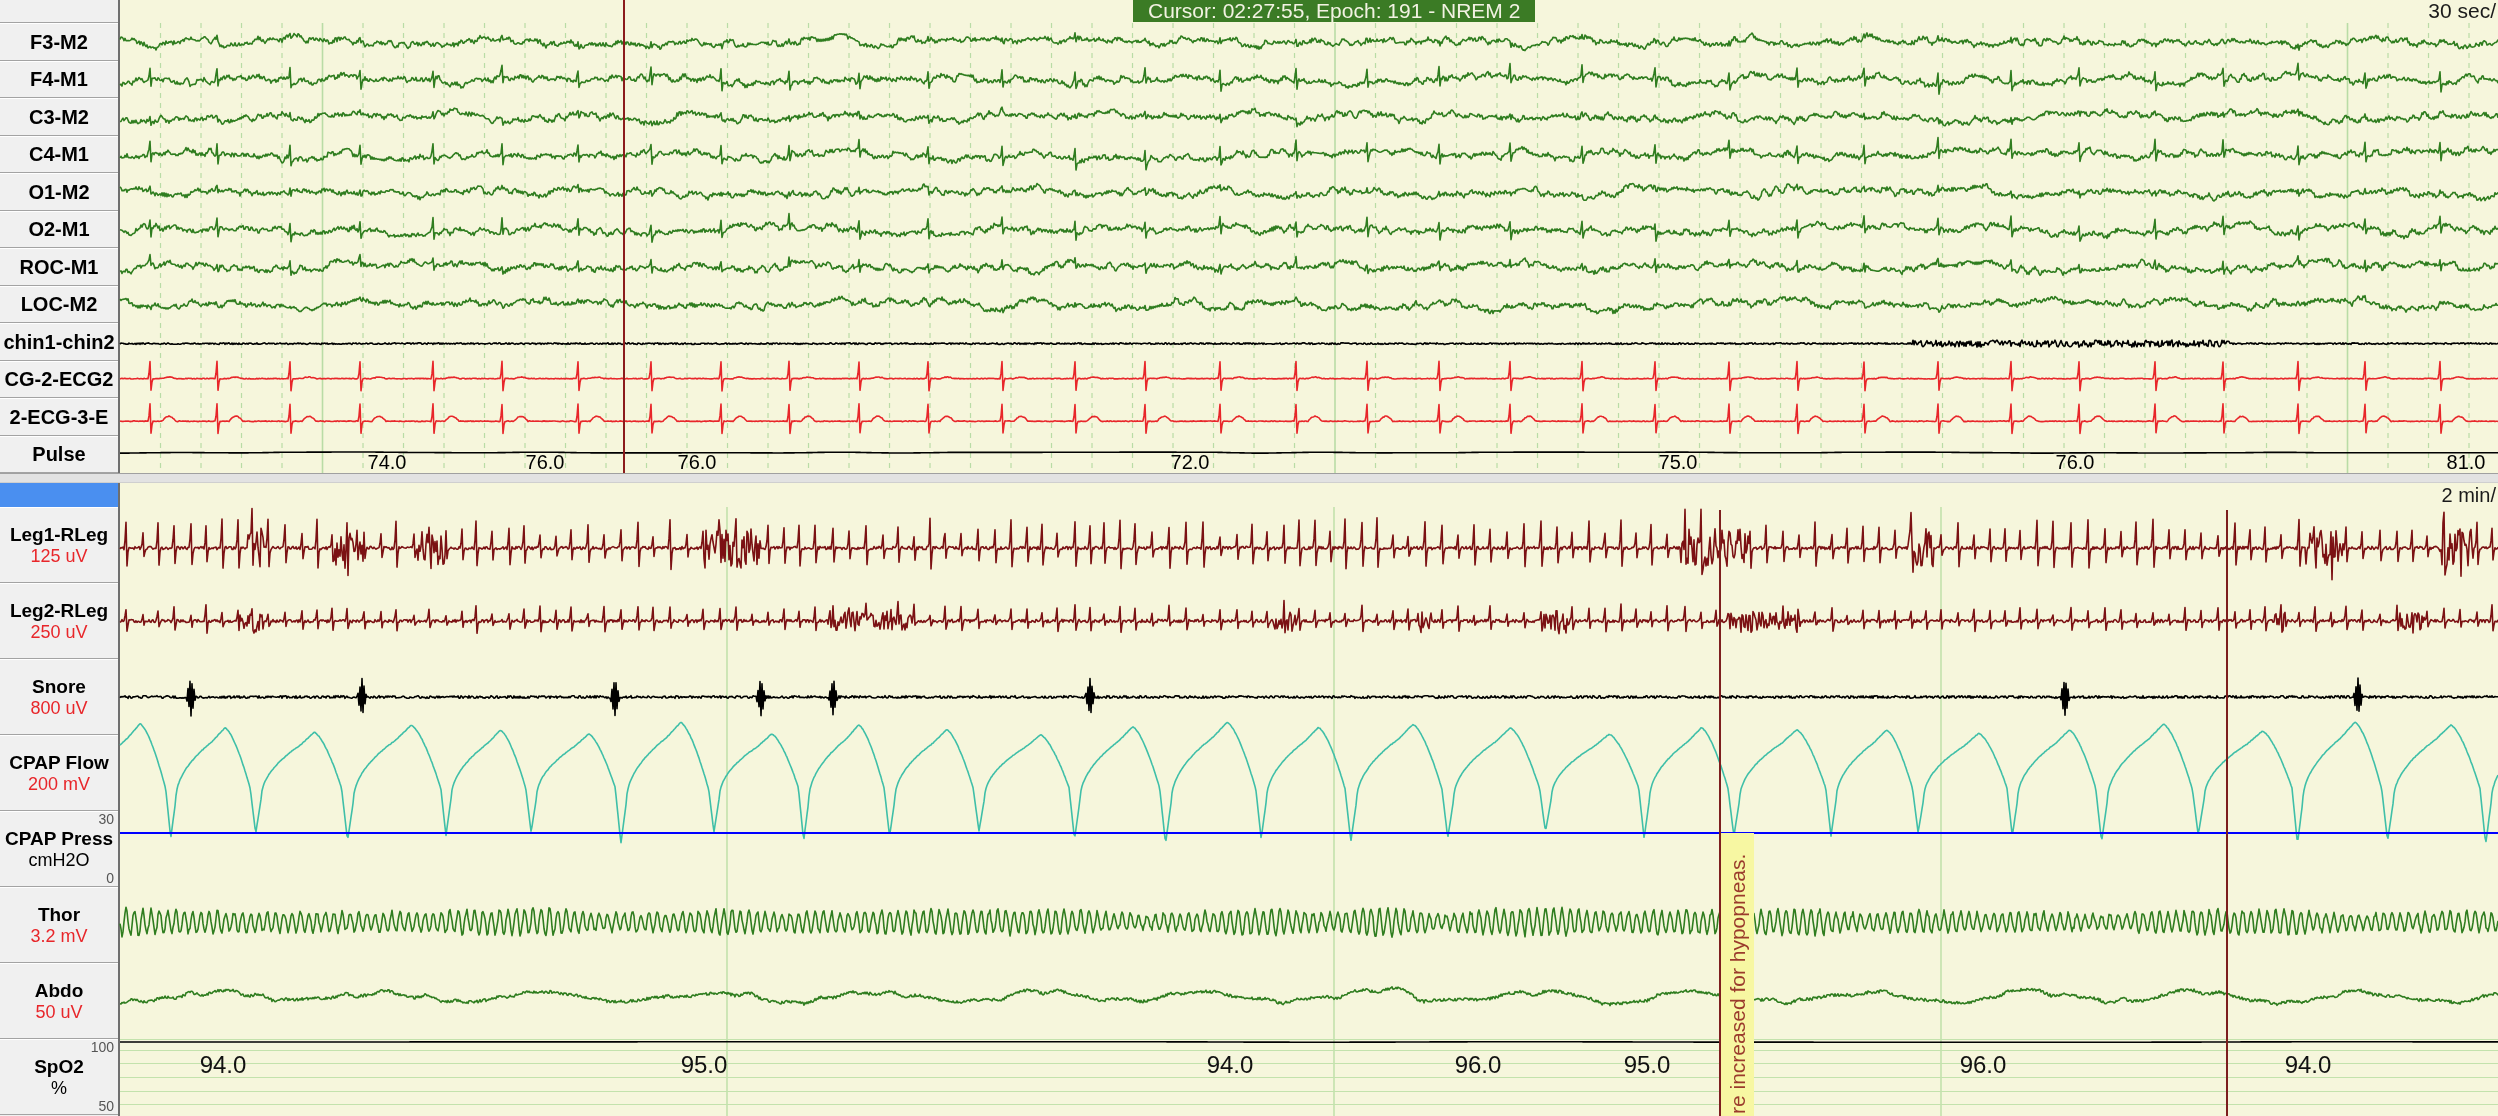  I want to click on channel-label: C4-M1, so click(59, 154).